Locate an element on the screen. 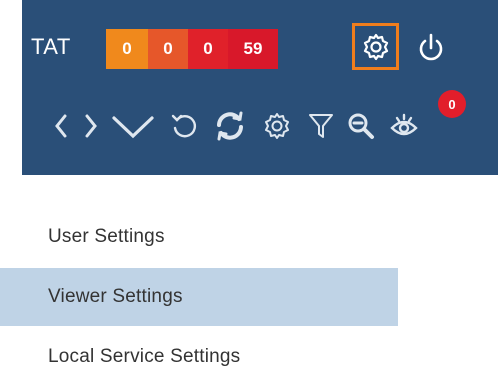 The height and width of the screenshot is (386, 498). undo-button is located at coordinates (185, 126).